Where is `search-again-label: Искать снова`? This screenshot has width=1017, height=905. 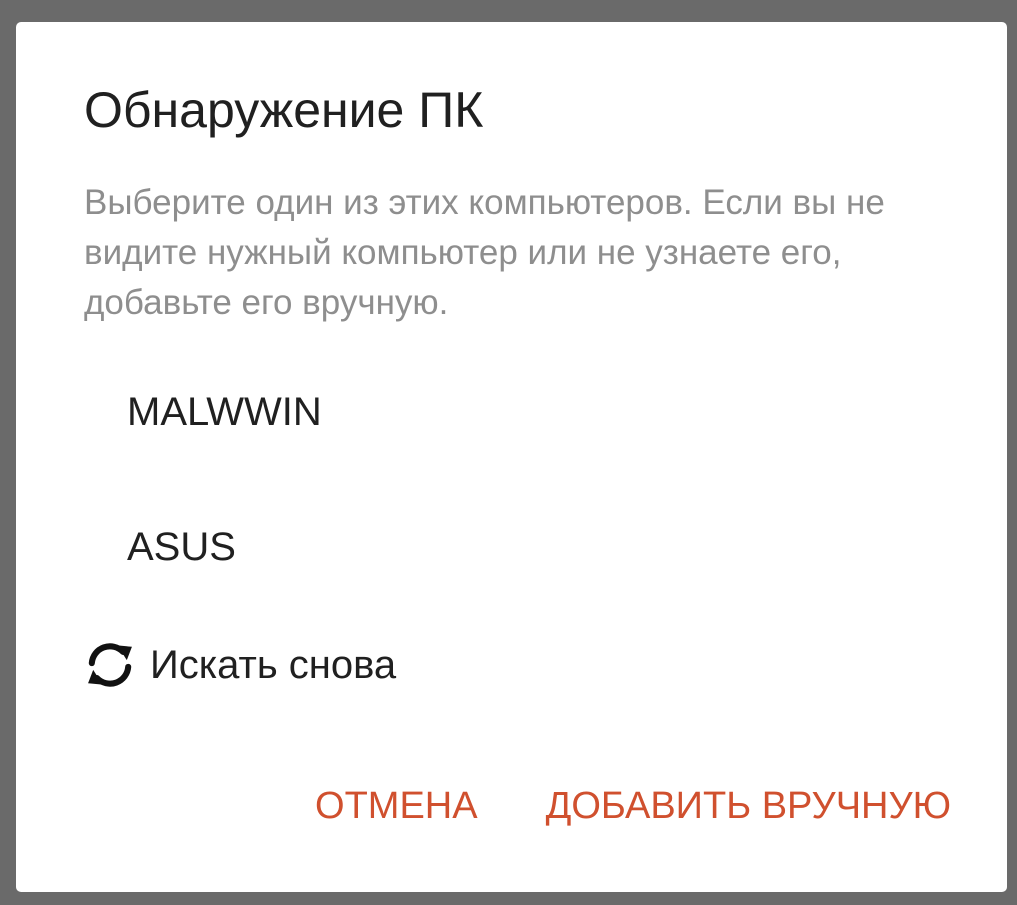 search-again-label: Искать снова is located at coordinates (273, 664).